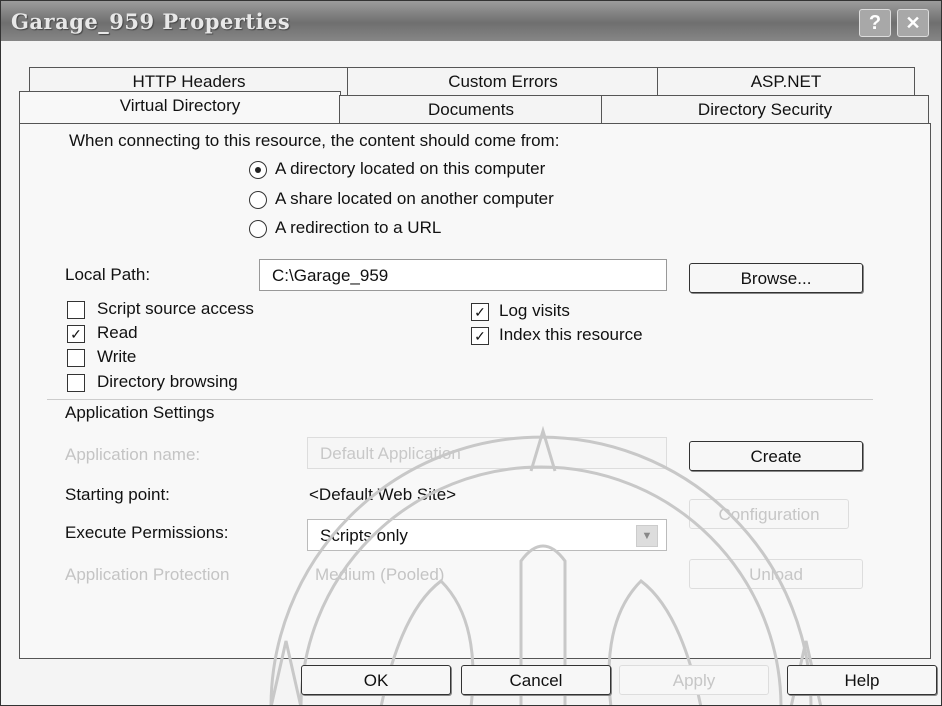  What do you see at coordinates (769, 514) in the screenshot?
I see `configuration-button: Configuration` at bounding box center [769, 514].